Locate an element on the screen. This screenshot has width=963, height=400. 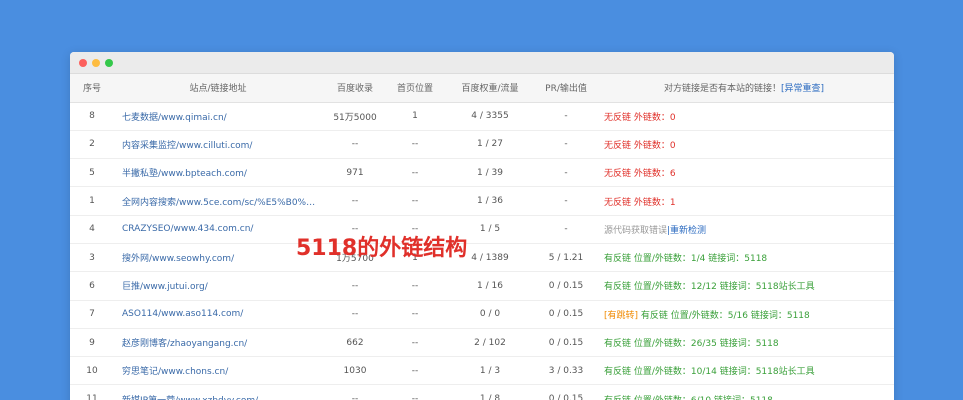
site-link: 搜外网/www.seowhy.com/ is located at coordinates (218, 257).